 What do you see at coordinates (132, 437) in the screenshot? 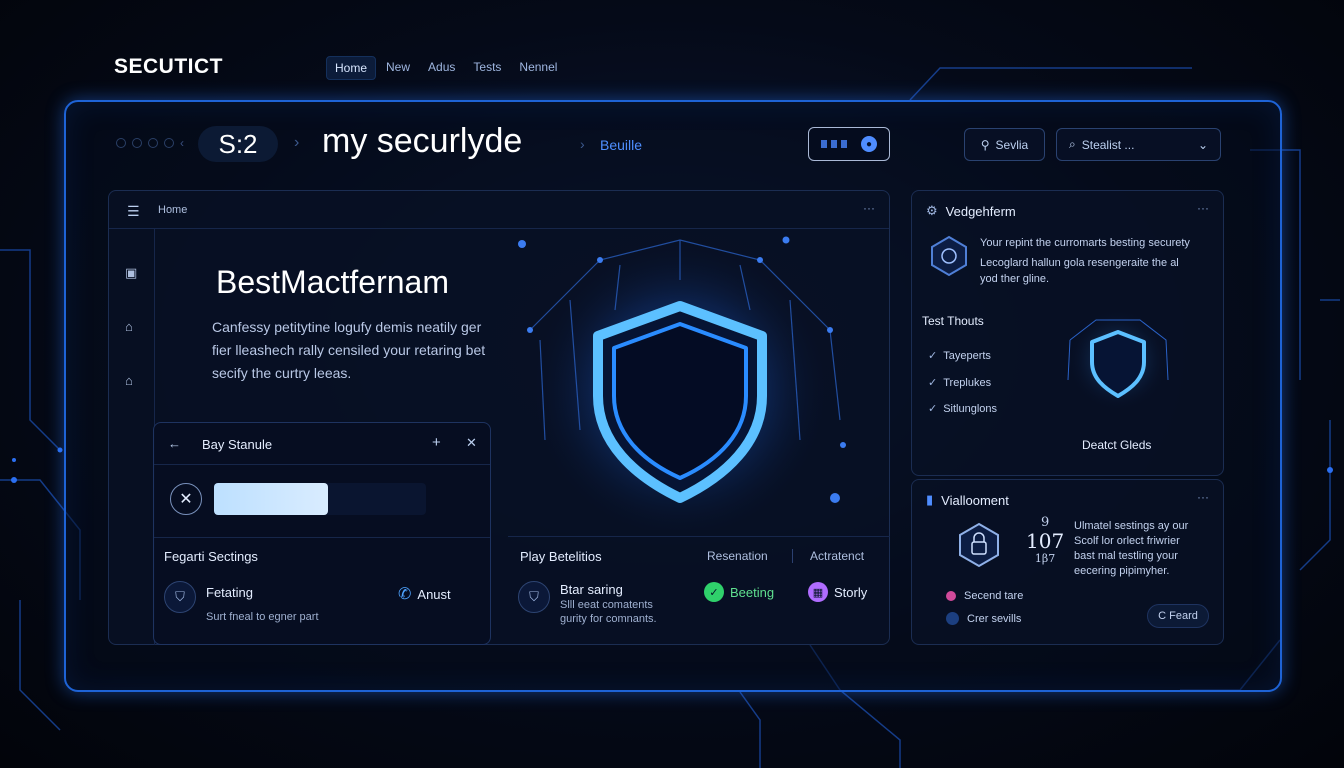
I see `side-rail: ▣ ⌂ ⌂` at bounding box center [132, 437].